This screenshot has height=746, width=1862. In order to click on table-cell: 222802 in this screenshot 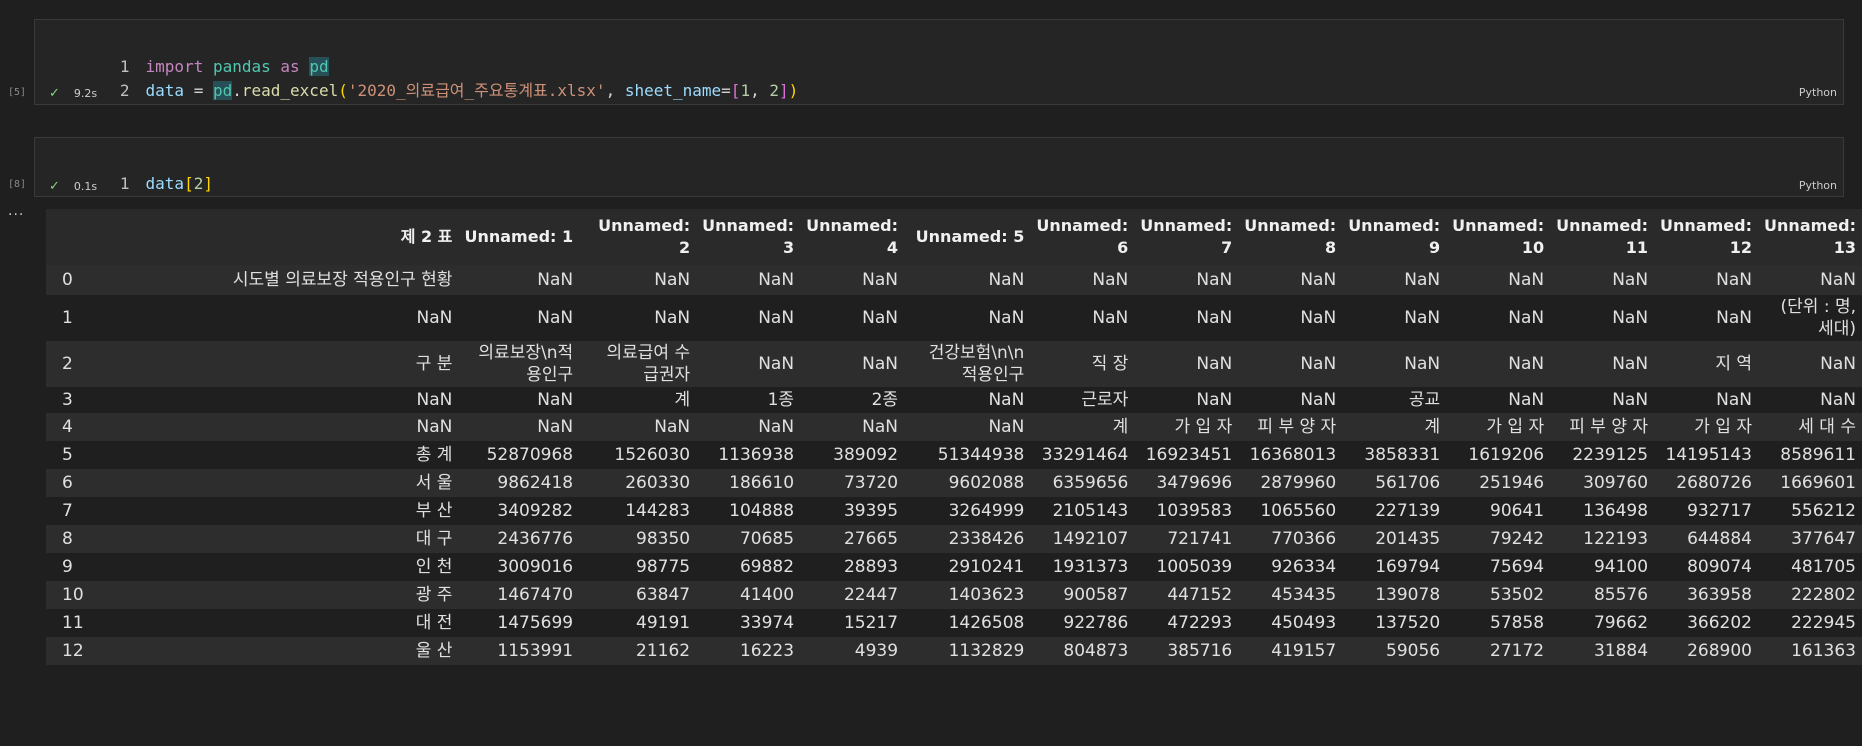, I will do `click(1823, 595)`.